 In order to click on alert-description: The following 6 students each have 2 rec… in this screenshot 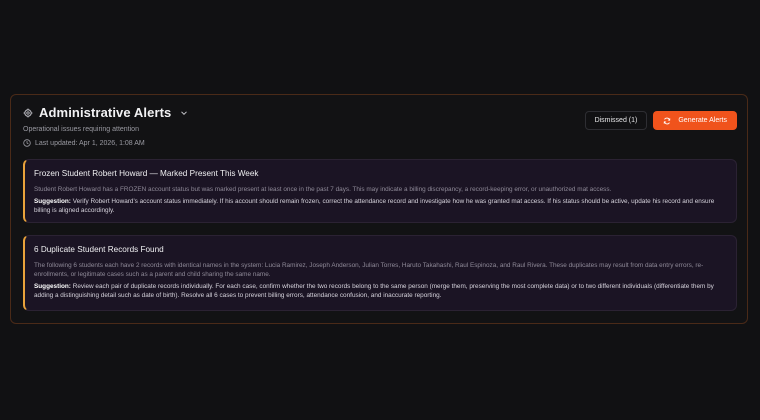, I will do `click(369, 270)`.